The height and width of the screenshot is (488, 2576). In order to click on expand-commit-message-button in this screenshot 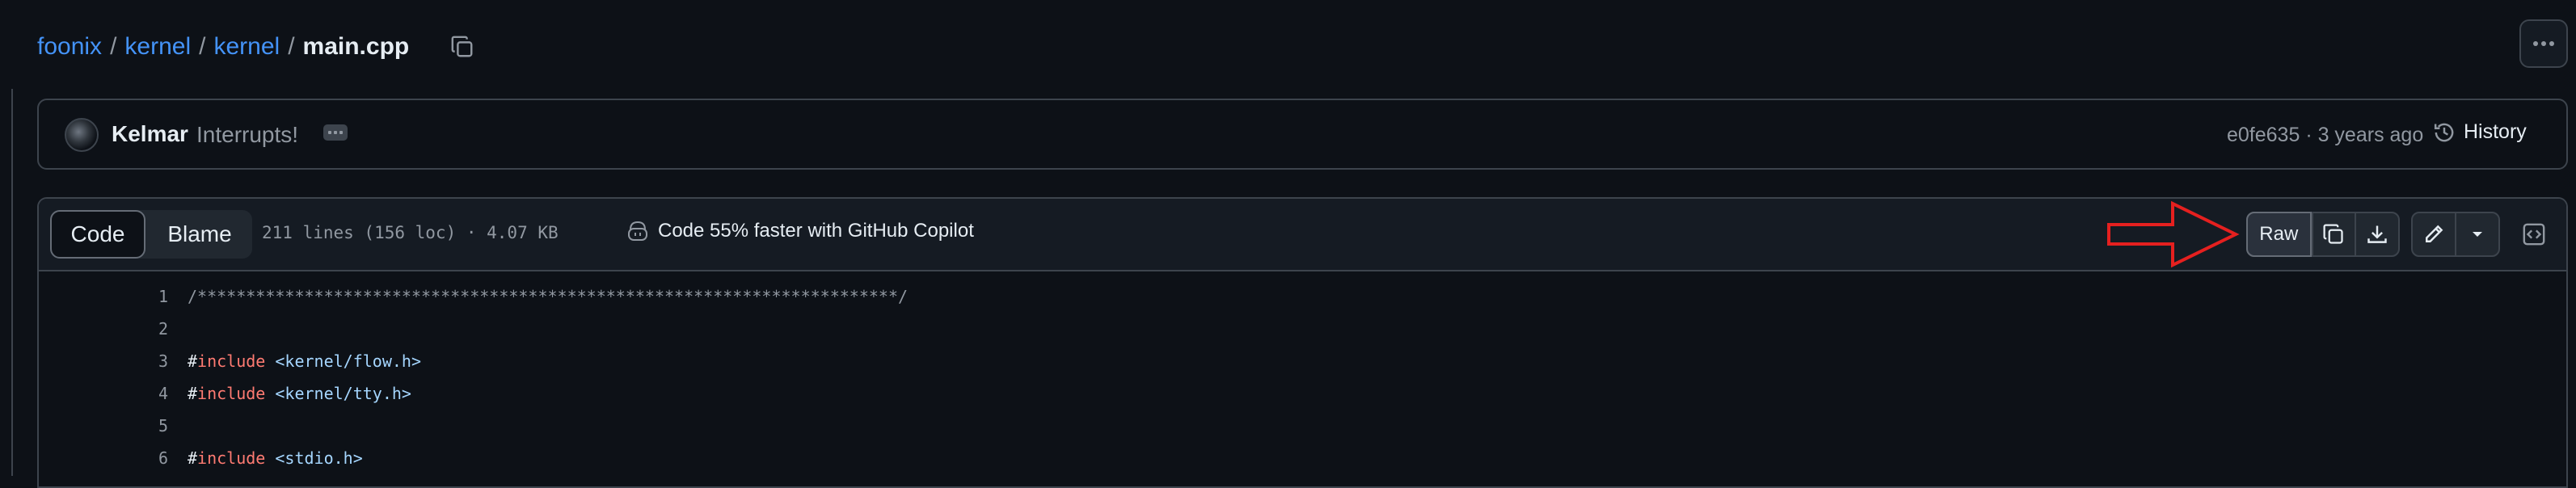, I will do `click(335, 132)`.